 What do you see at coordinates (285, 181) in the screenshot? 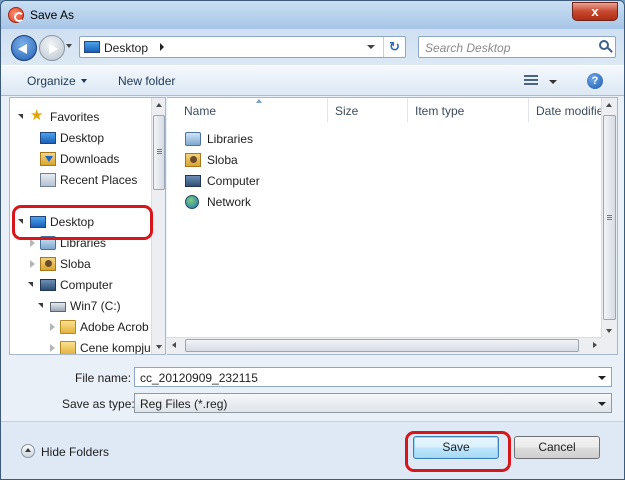
I see `file-item-computer: Computer` at bounding box center [285, 181].